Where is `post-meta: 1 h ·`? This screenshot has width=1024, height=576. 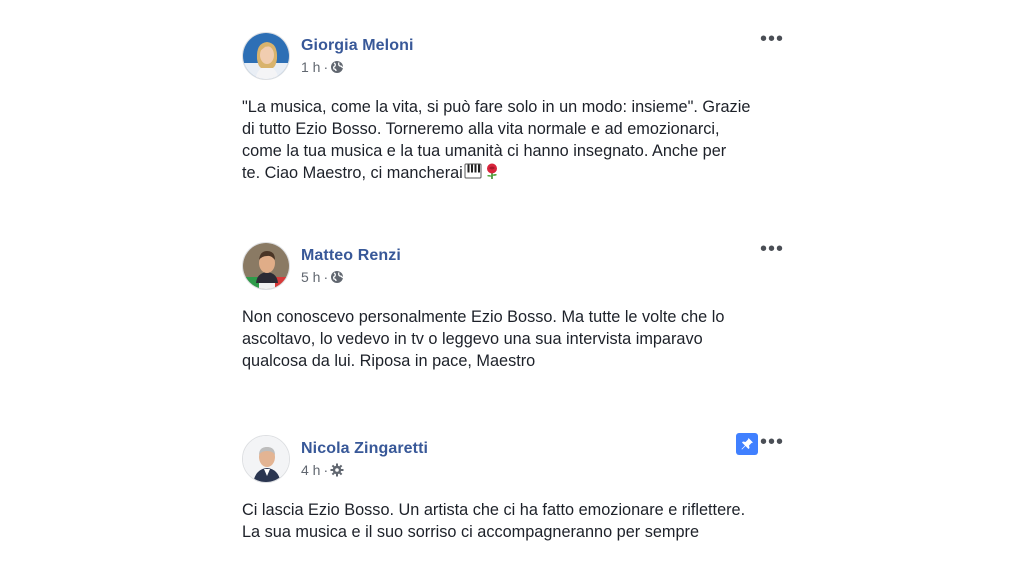
post-meta: 1 h · is located at coordinates (322, 67).